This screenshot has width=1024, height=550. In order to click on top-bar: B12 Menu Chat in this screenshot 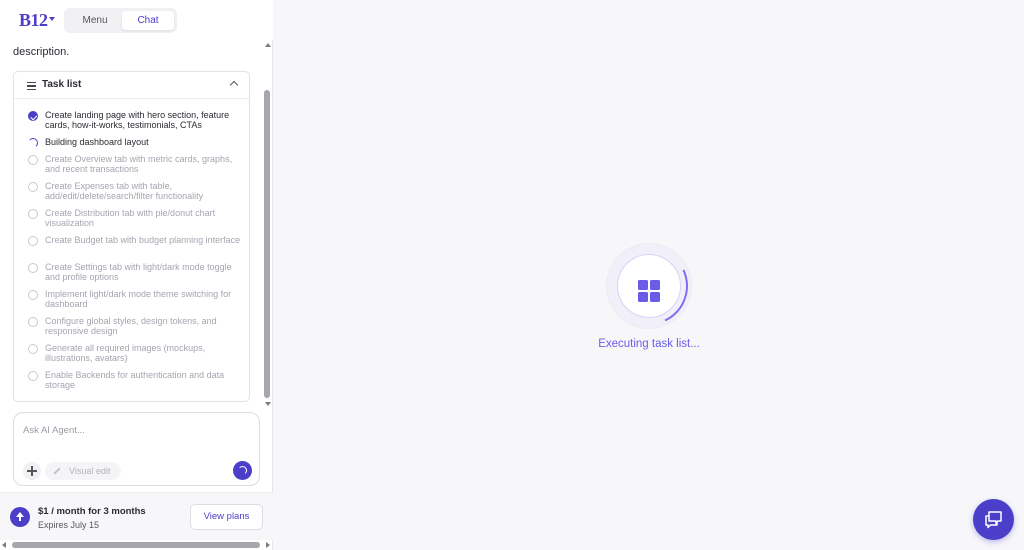, I will do `click(136, 20)`.